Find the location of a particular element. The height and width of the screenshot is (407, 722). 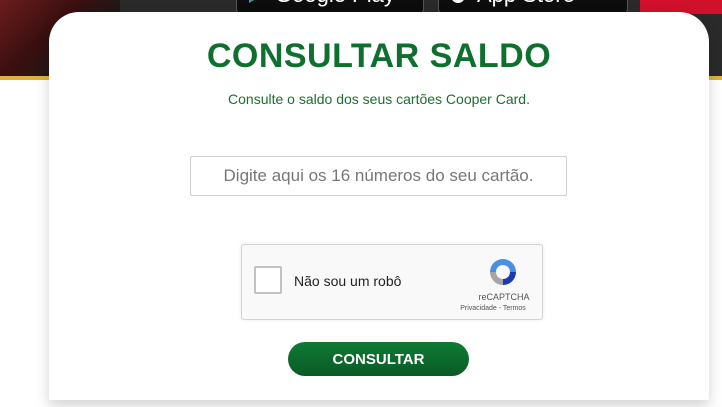

recaptcha-checkbox is located at coordinates (268, 280).